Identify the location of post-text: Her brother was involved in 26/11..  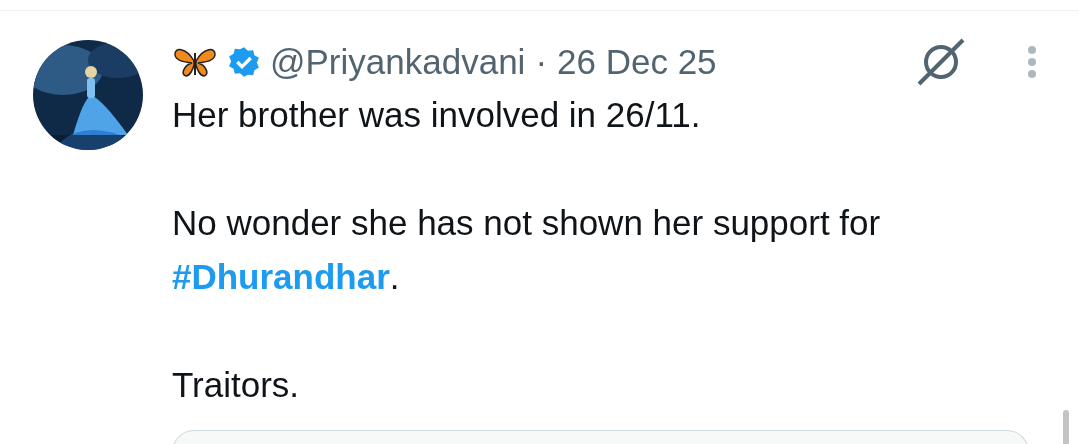
(437, 115).